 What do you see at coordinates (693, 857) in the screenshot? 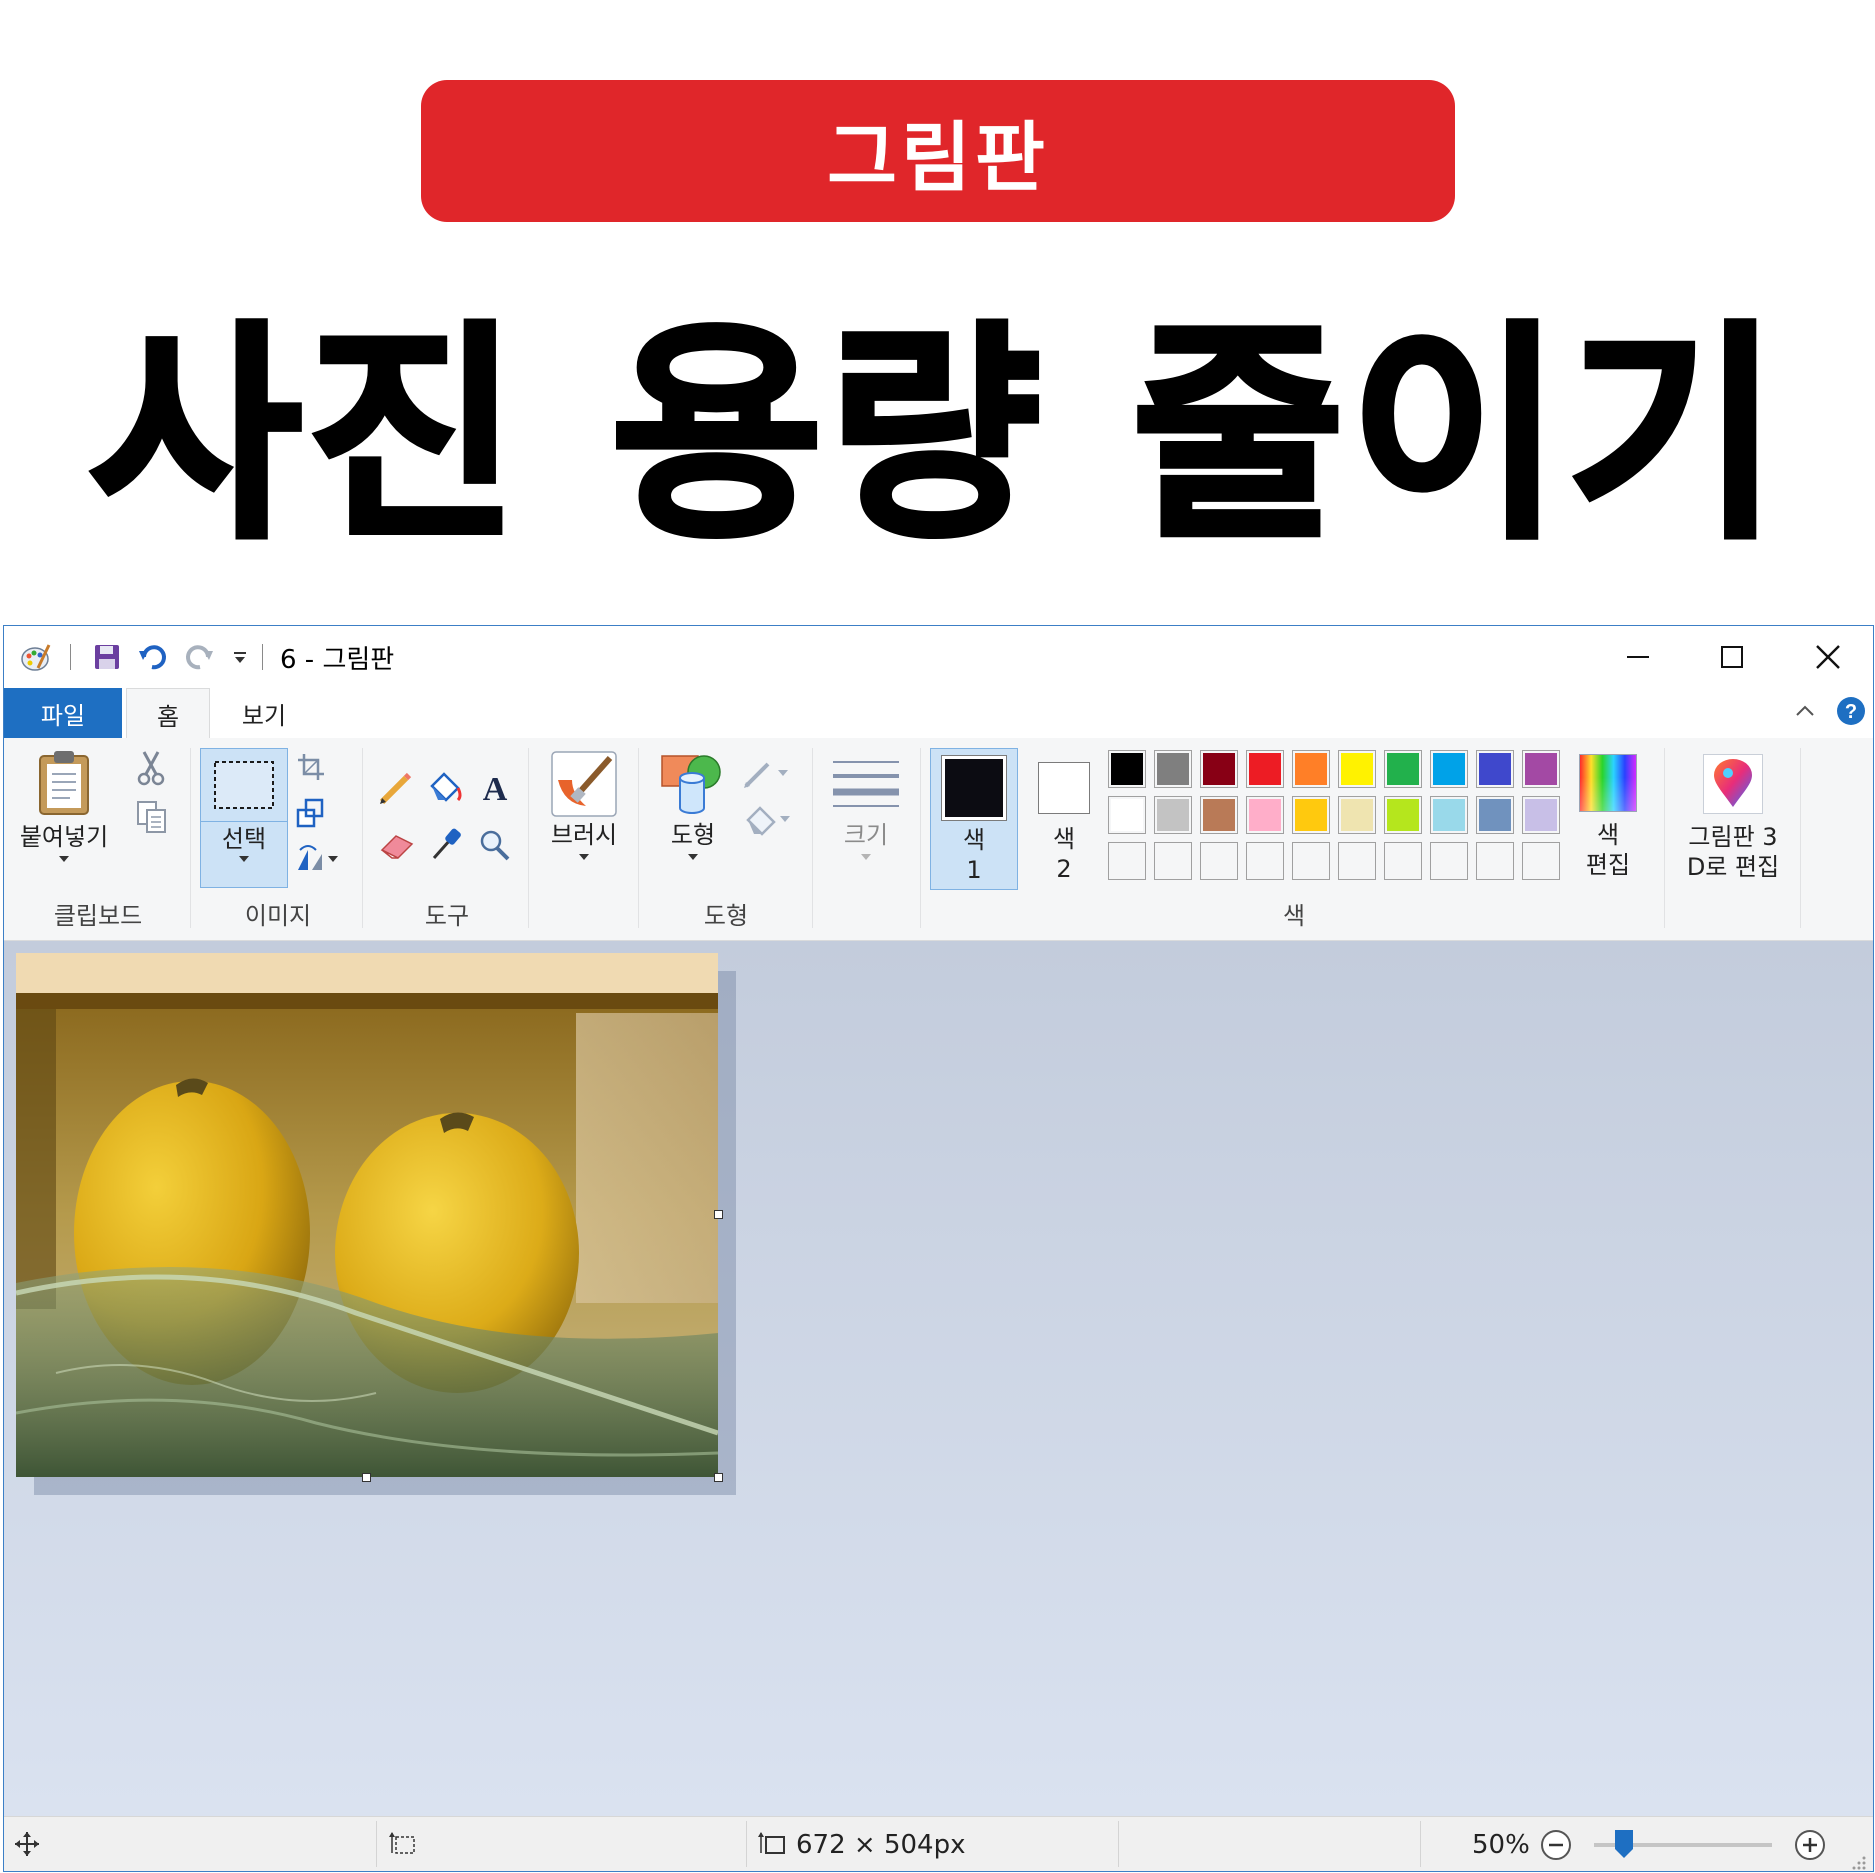
I see `shapes-dropdown-icon` at bounding box center [693, 857].